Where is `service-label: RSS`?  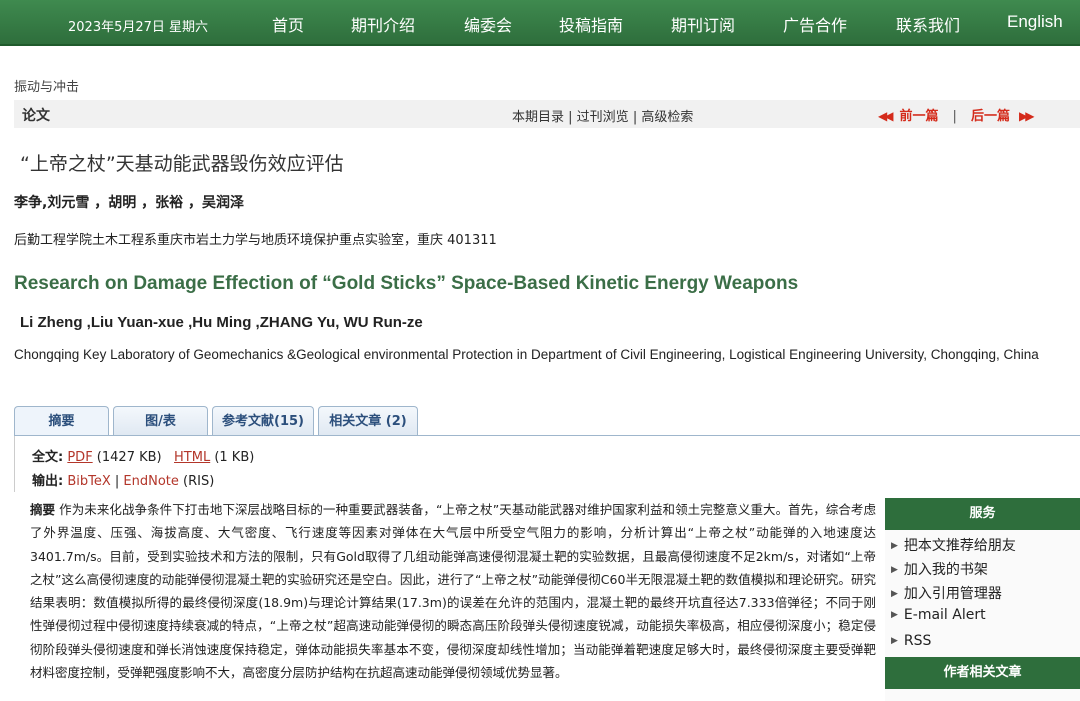 service-label: RSS is located at coordinates (917, 641).